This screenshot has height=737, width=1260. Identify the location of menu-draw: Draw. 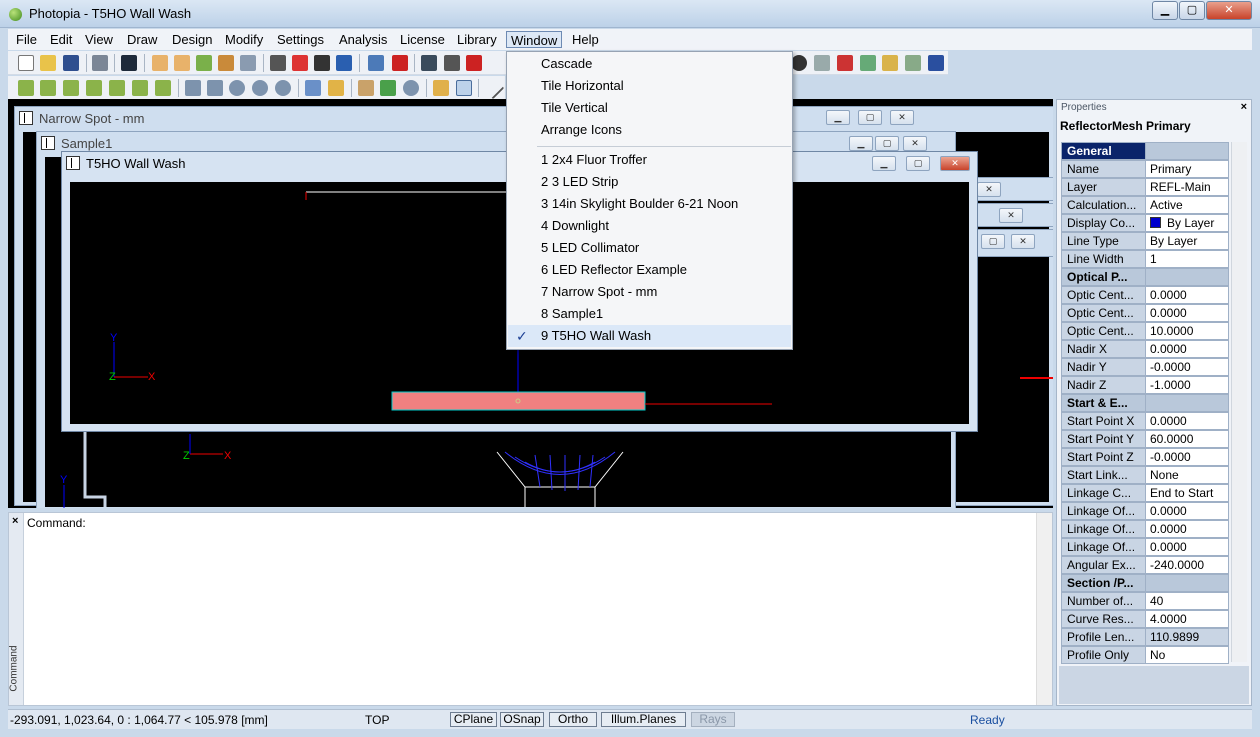
(142, 39).